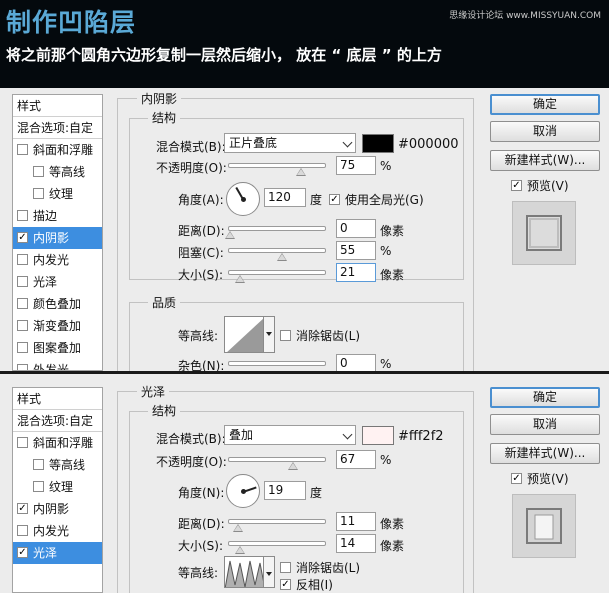 This screenshot has height=593, width=609. What do you see at coordinates (428, 144) in the screenshot?
I see `color-hex: #000000` at bounding box center [428, 144].